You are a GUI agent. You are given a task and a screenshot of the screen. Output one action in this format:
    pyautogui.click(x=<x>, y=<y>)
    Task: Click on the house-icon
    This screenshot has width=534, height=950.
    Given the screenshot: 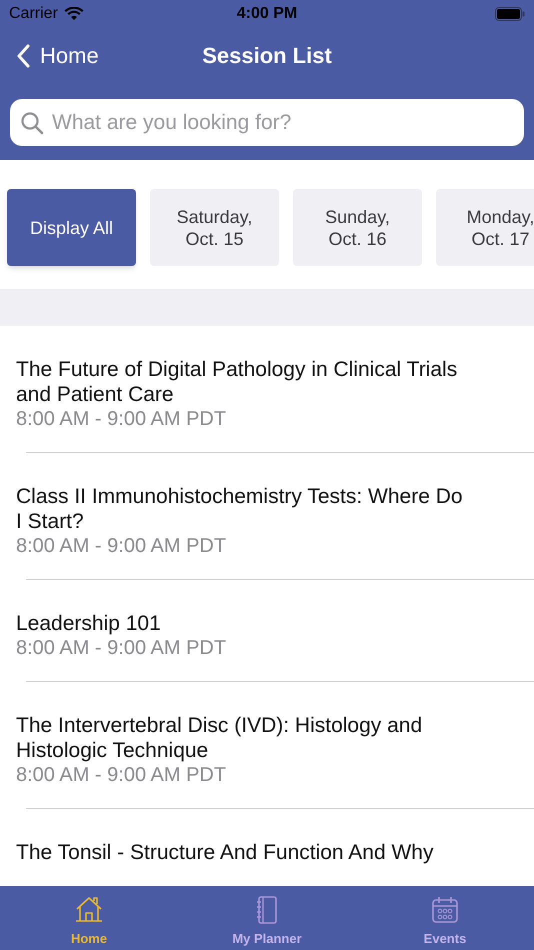 What is the action you would take?
    pyautogui.click(x=89, y=910)
    